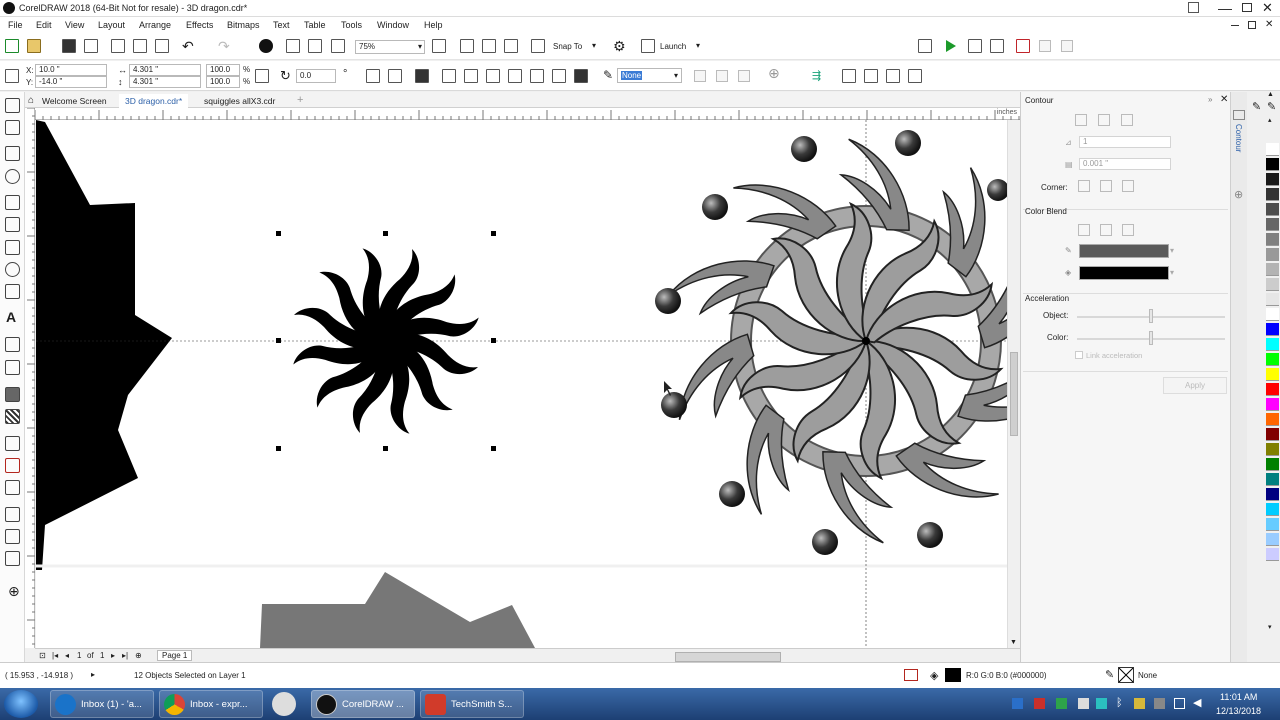  I want to click on intersect-icon, so click(493, 76).